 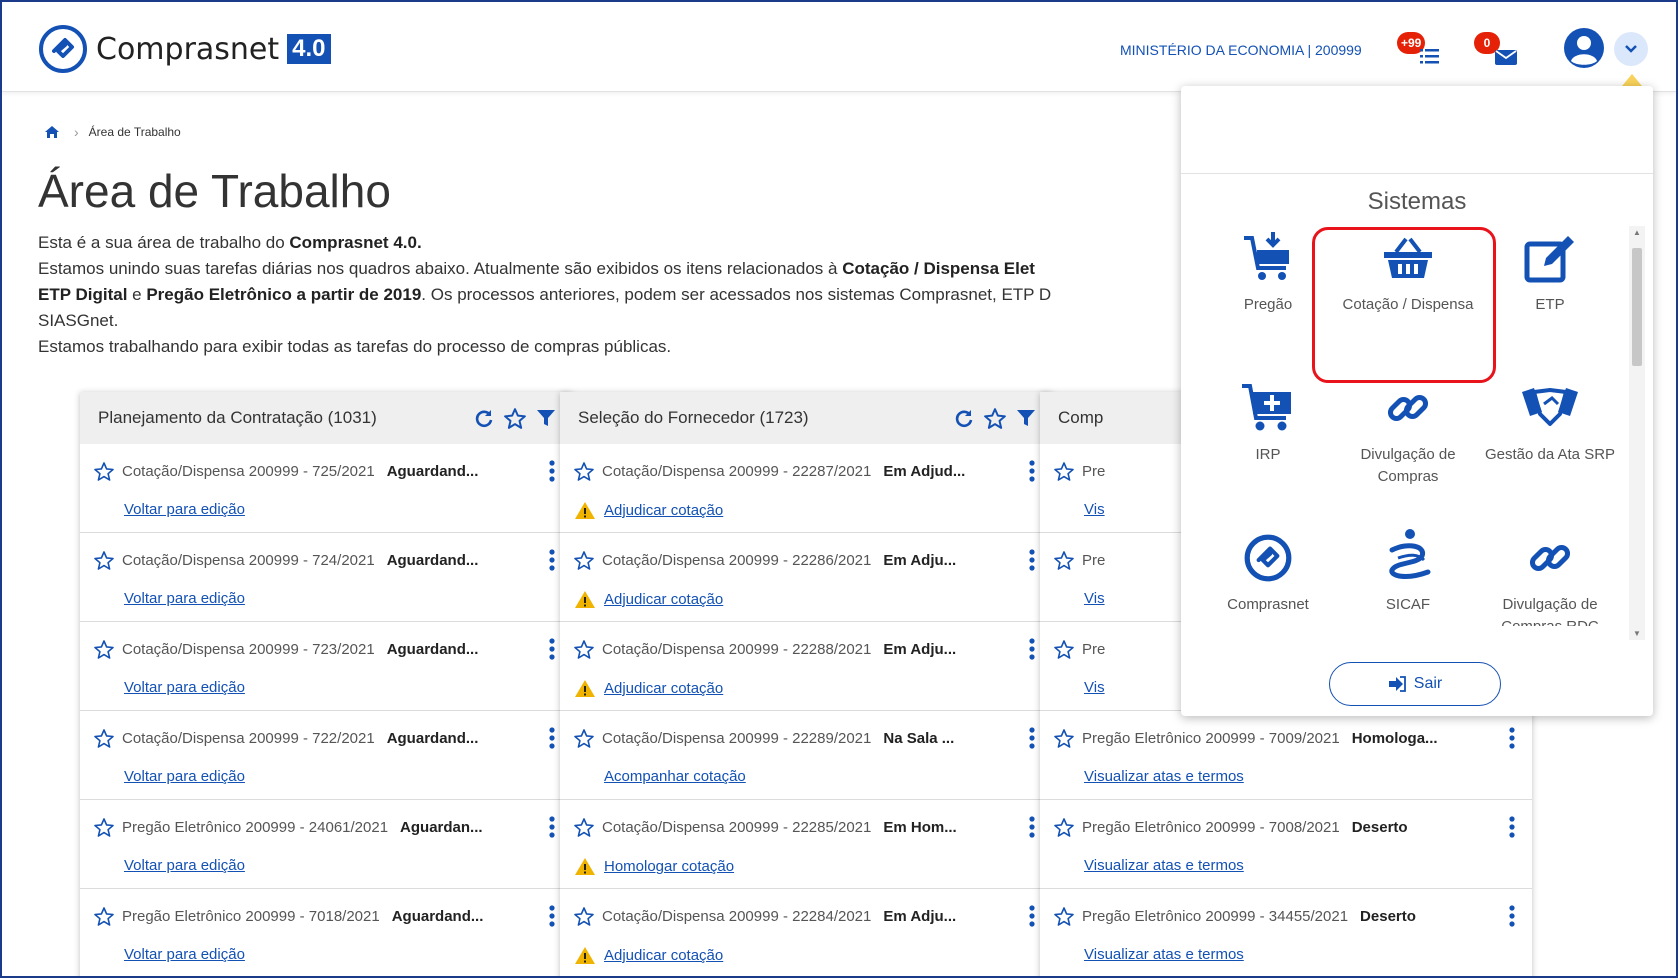 I want to click on scrollbar-thumb, so click(x=1637, y=307).